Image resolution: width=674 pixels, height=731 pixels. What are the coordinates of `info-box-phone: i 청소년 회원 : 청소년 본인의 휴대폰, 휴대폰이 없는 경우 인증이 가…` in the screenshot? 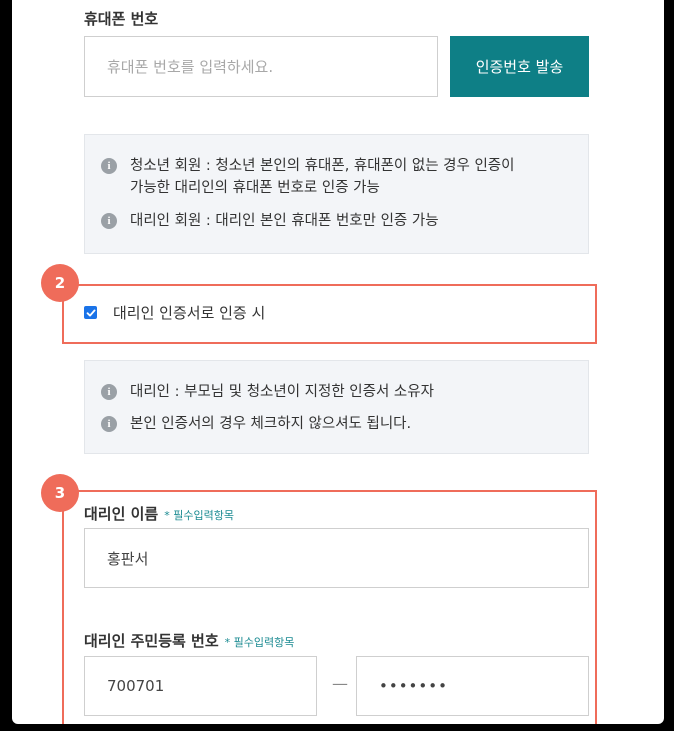 It's located at (336, 194).